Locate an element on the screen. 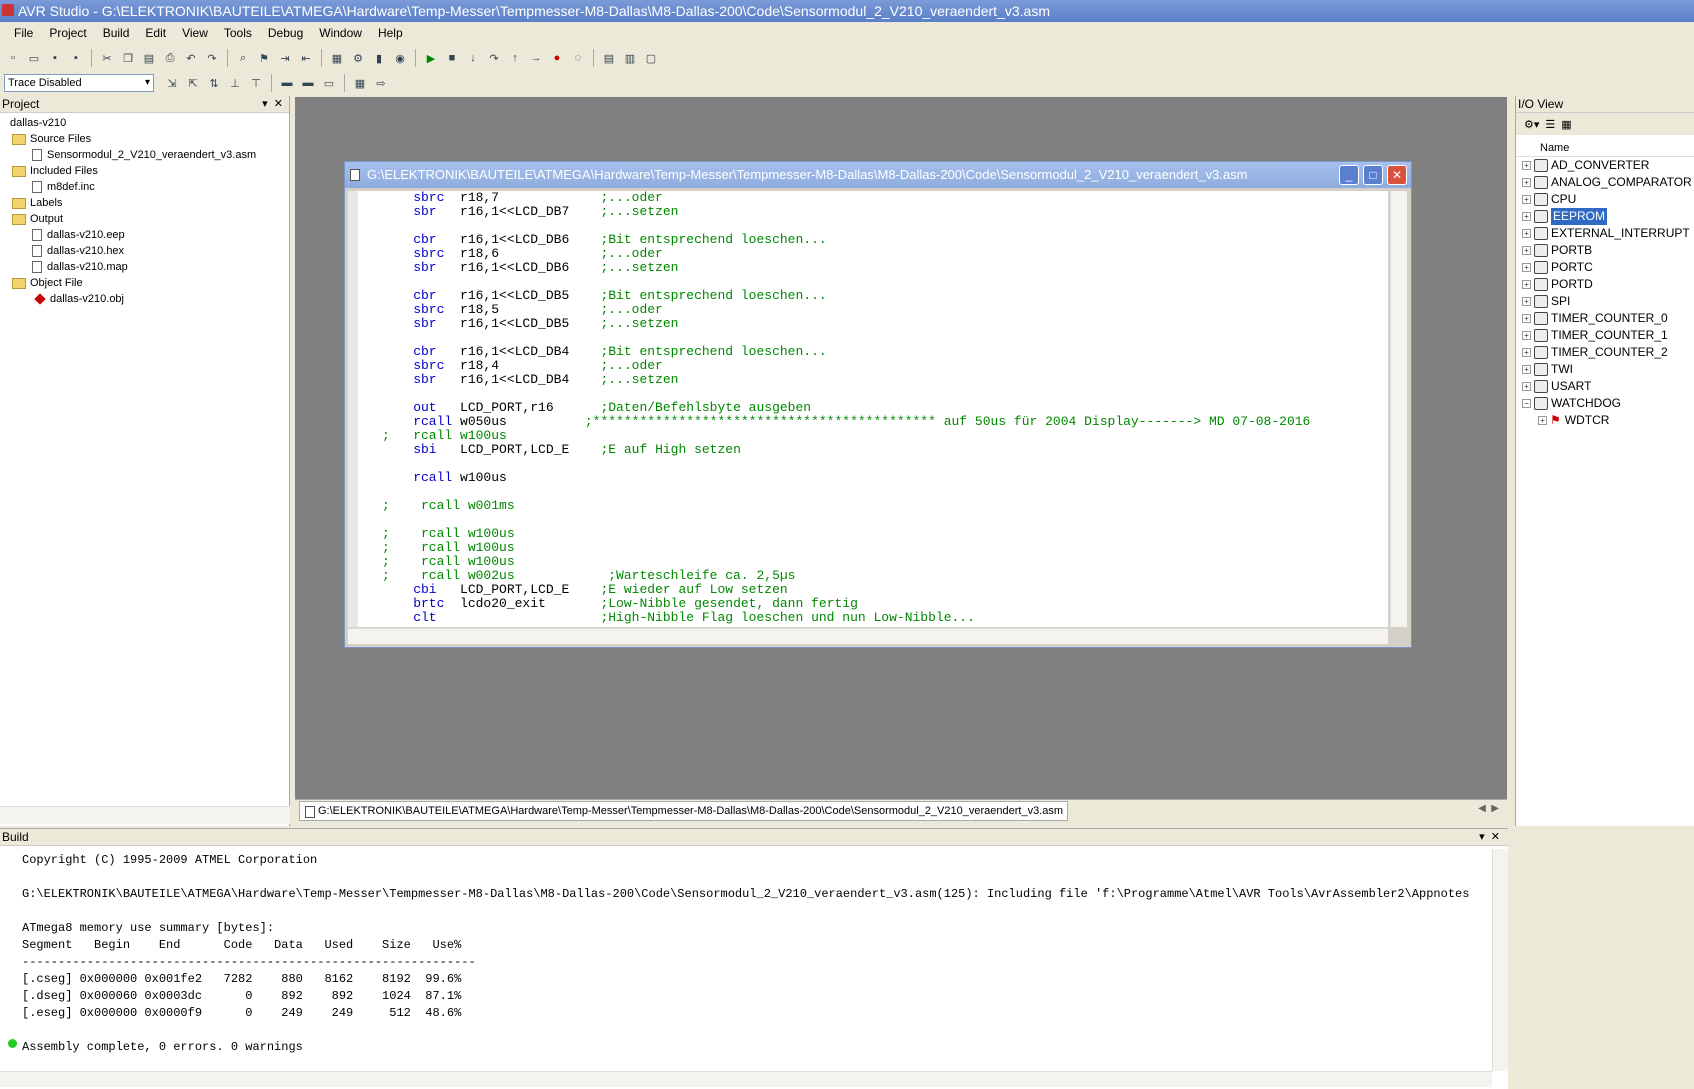 The height and width of the screenshot is (1089, 1694). copy-icon: ❐ is located at coordinates (128, 58).